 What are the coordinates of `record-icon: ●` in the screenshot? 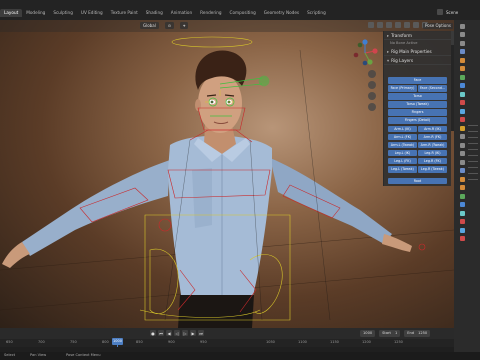 It's located at (153, 333).